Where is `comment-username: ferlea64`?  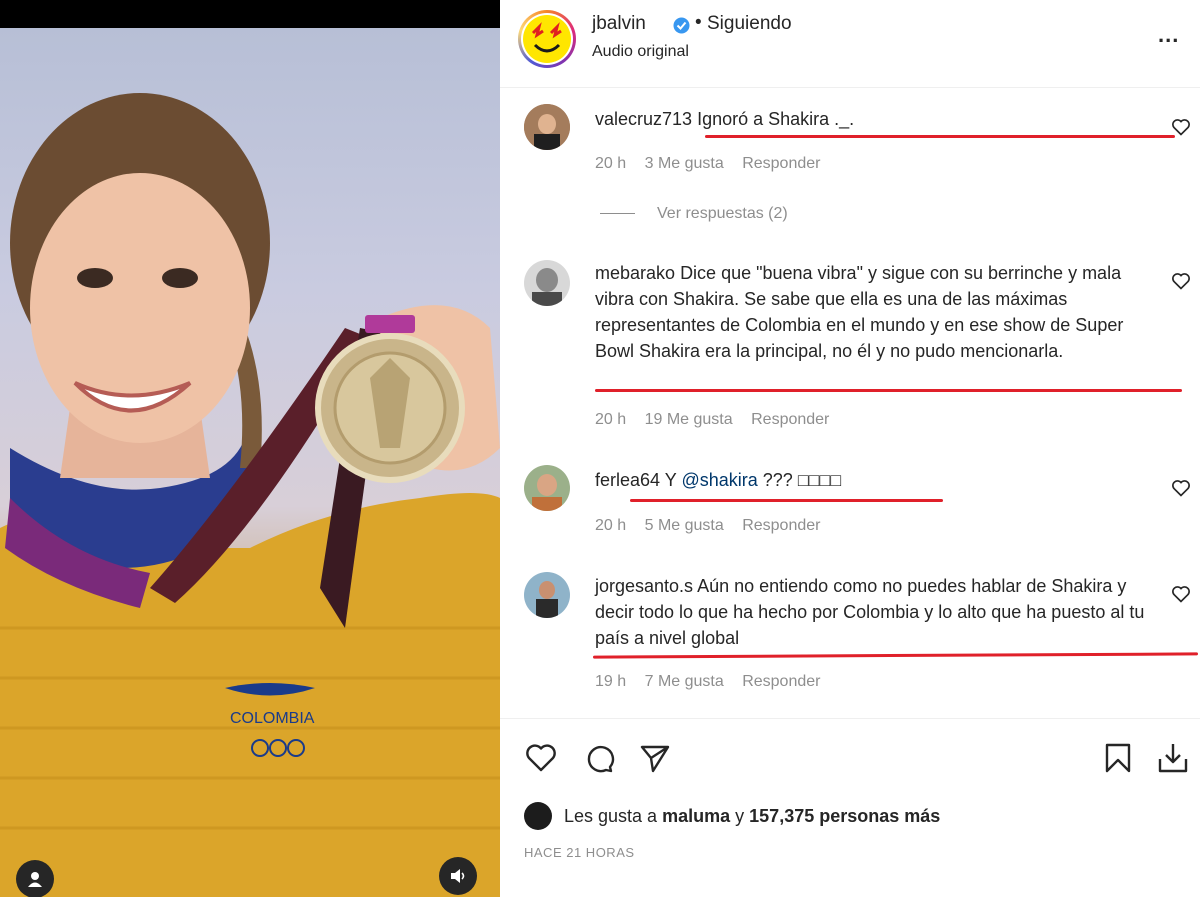 comment-username: ferlea64 is located at coordinates (627, 480).